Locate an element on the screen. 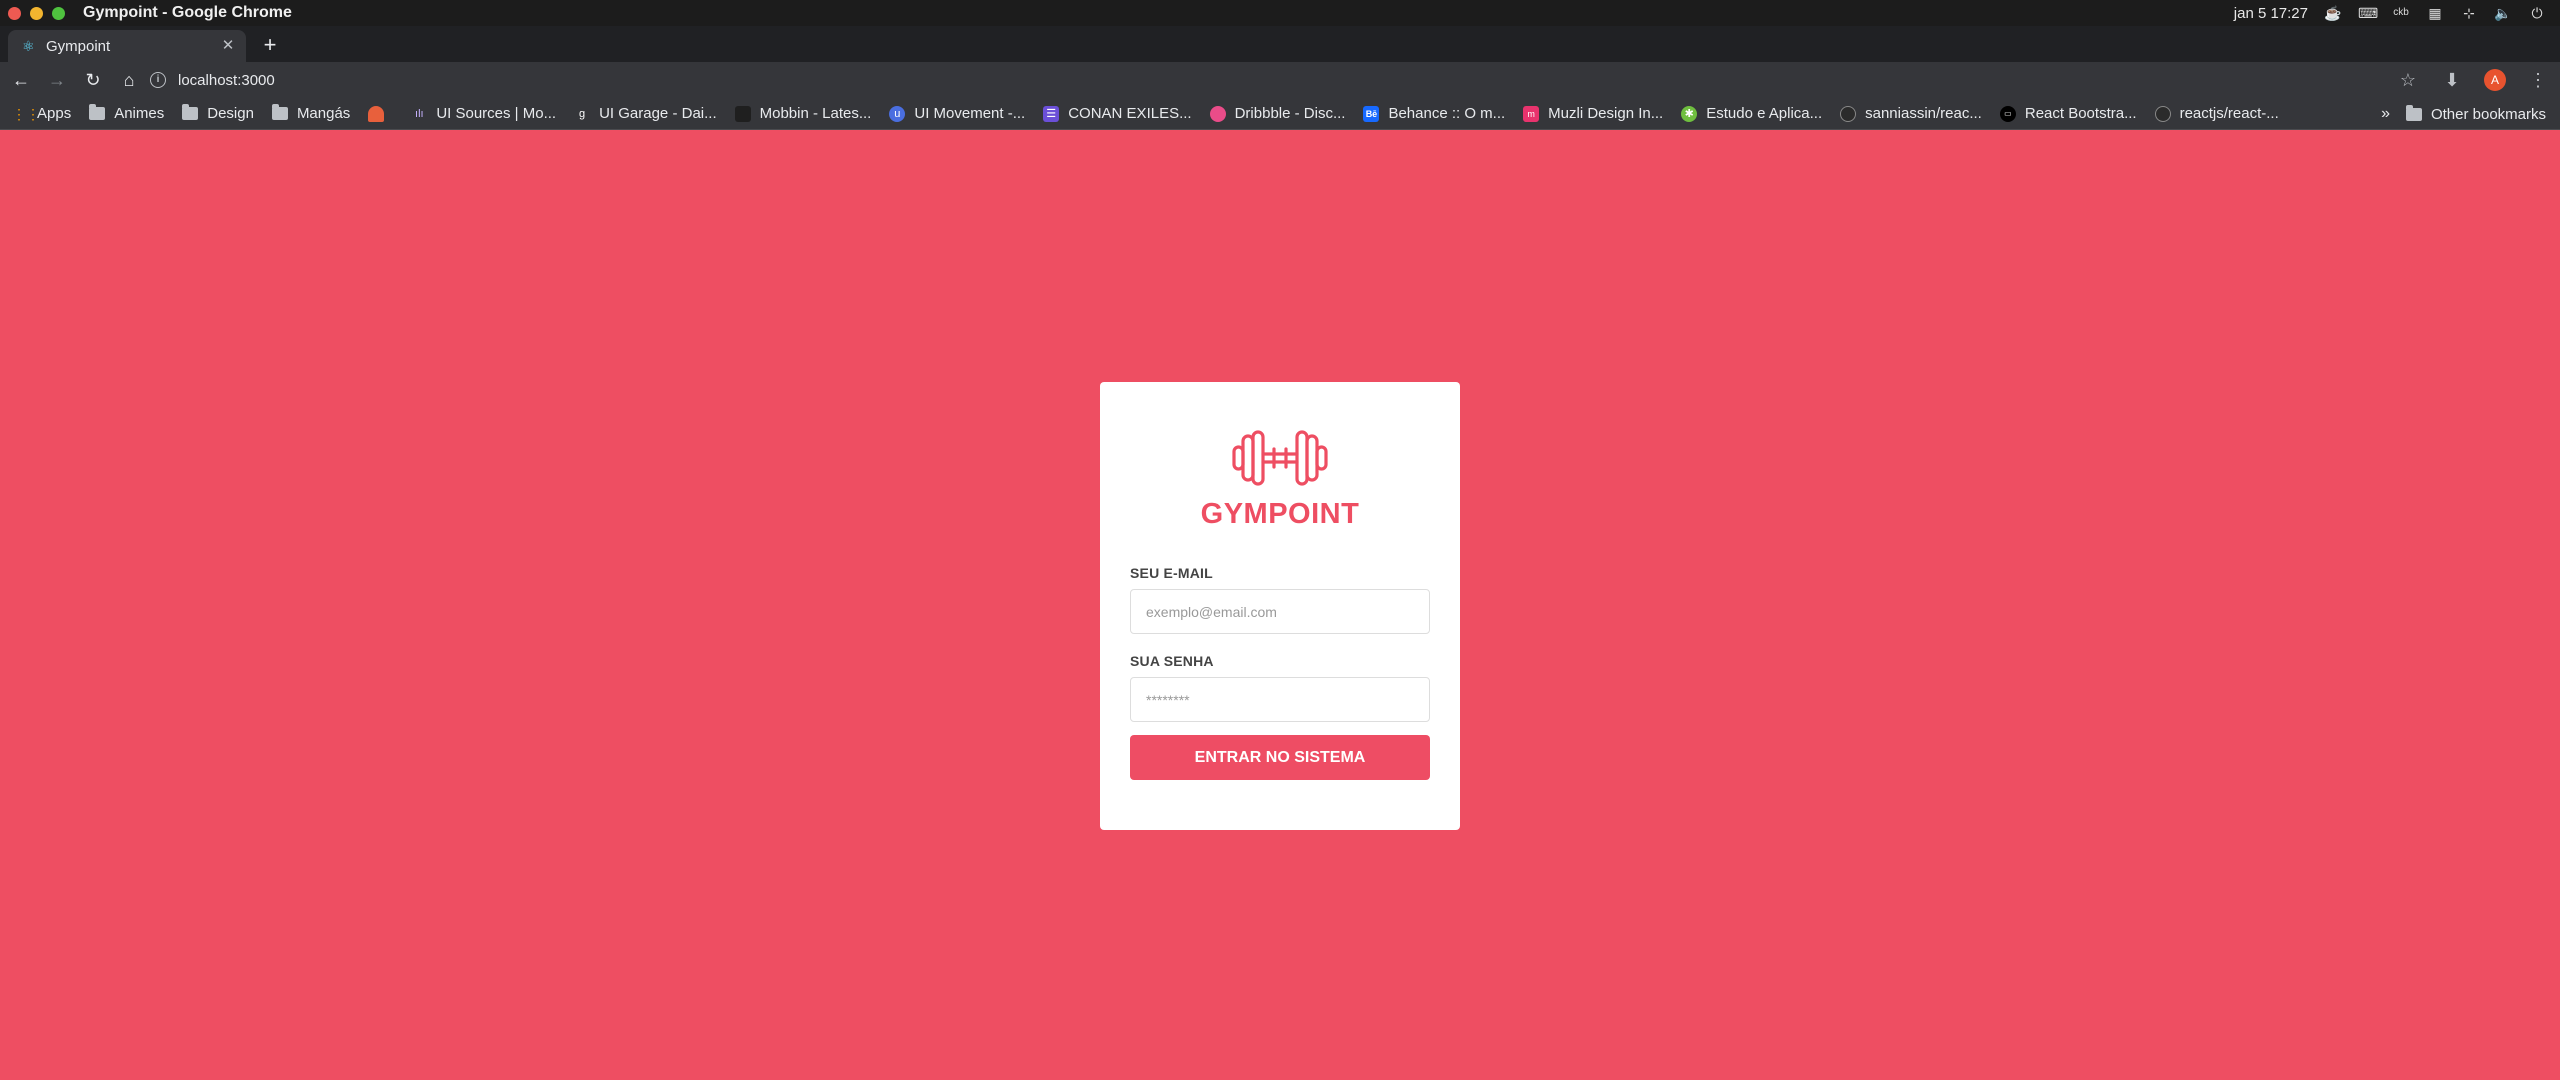 This screenshot has width=2560, height=1080. bookmark-label: Mangás is located at coordinates (323, 113).